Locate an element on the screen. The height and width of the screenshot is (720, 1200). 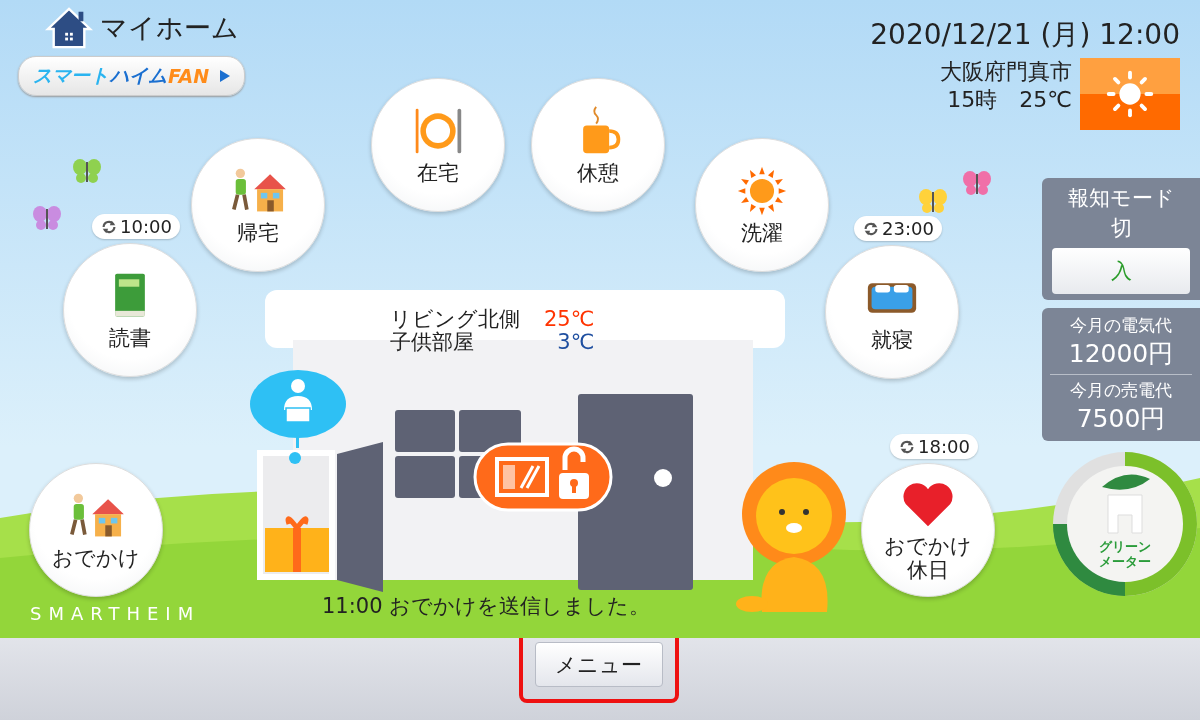
menu-button: メニュー is located at coordinates (598, 664).